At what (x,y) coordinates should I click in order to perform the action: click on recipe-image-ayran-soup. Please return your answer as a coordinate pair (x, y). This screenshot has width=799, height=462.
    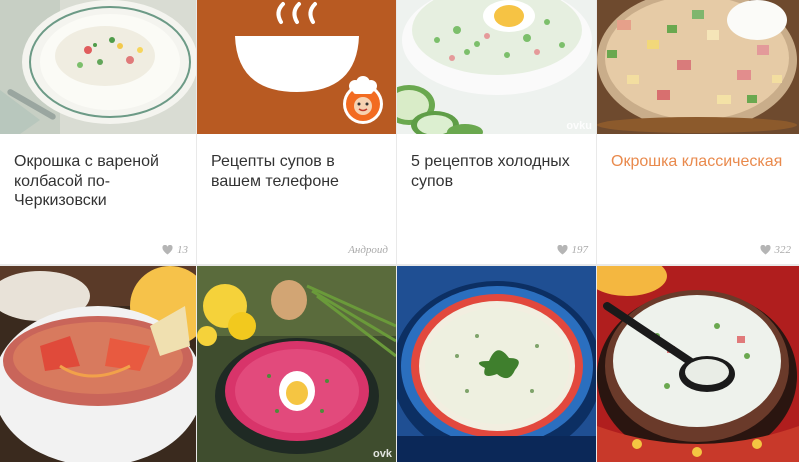
    Looking at the image, I should click on (496, 364).